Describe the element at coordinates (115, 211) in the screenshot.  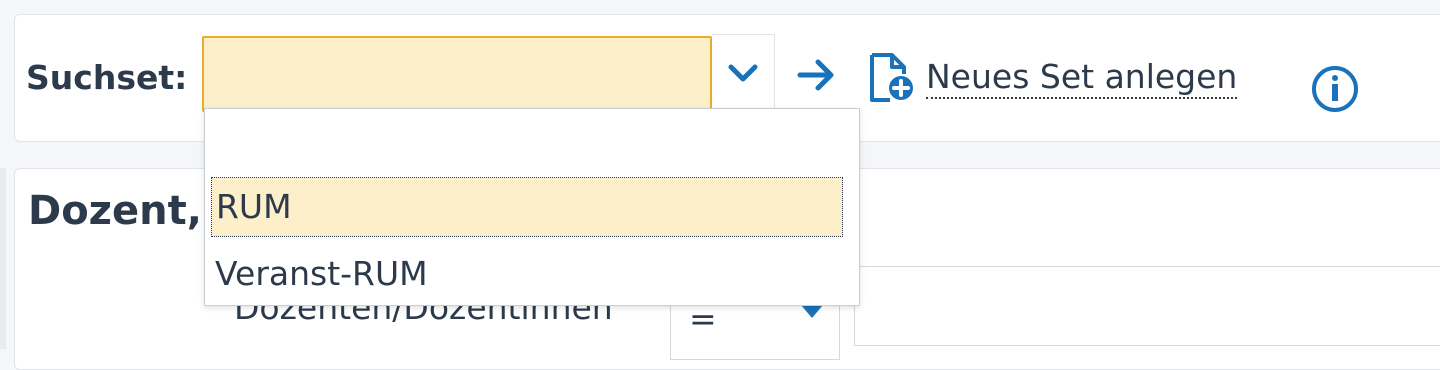
I see `section-title: Dozent,` at that location.